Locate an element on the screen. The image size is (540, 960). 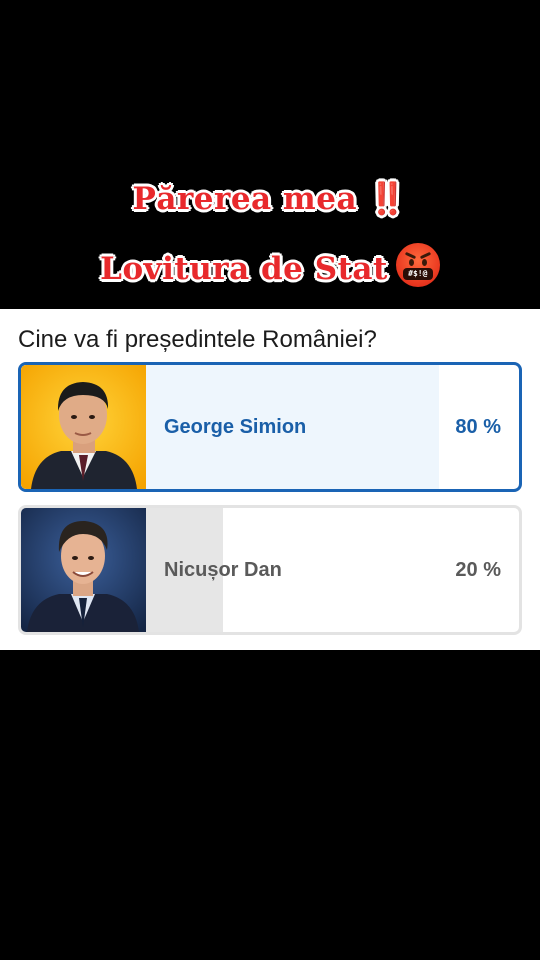
cursing-face-icon: #$!@ is located at coordinates (417, 265).